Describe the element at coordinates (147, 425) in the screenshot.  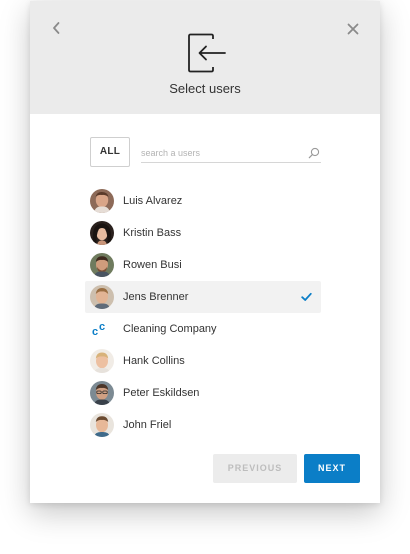
I see `user-name: John Friel` at that location.